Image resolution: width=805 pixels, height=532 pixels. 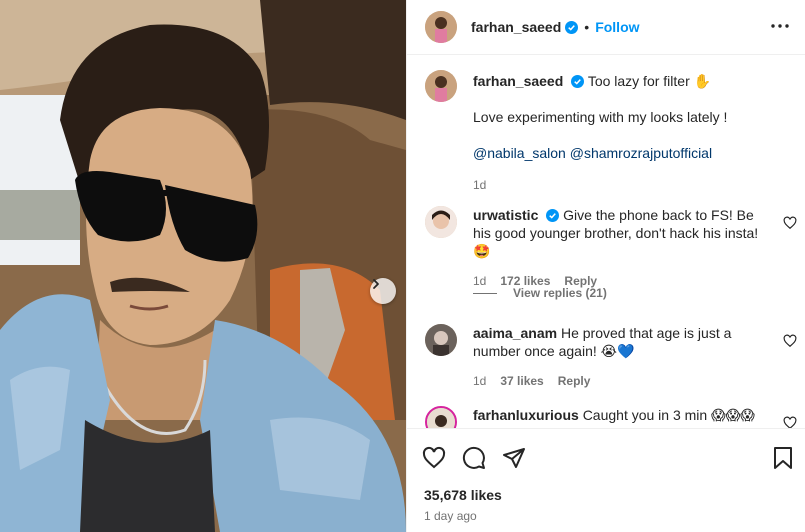 I want to click on caption-text: Too lazy for filter ✋, so click(x=649, y=81).